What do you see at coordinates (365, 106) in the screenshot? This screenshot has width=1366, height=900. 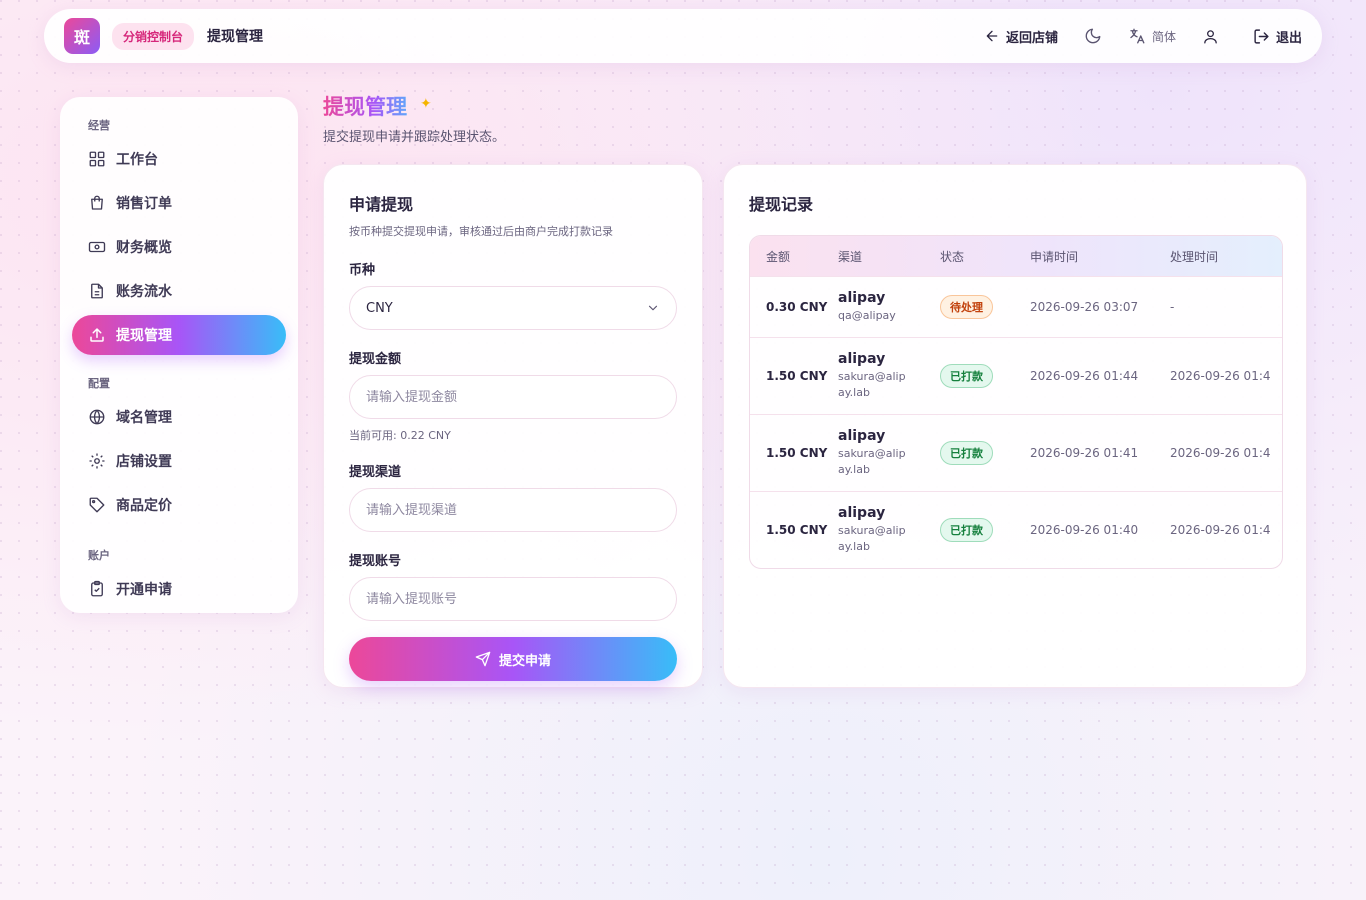 I see `page-title: 提现管理` at bounding box center [365, 106].